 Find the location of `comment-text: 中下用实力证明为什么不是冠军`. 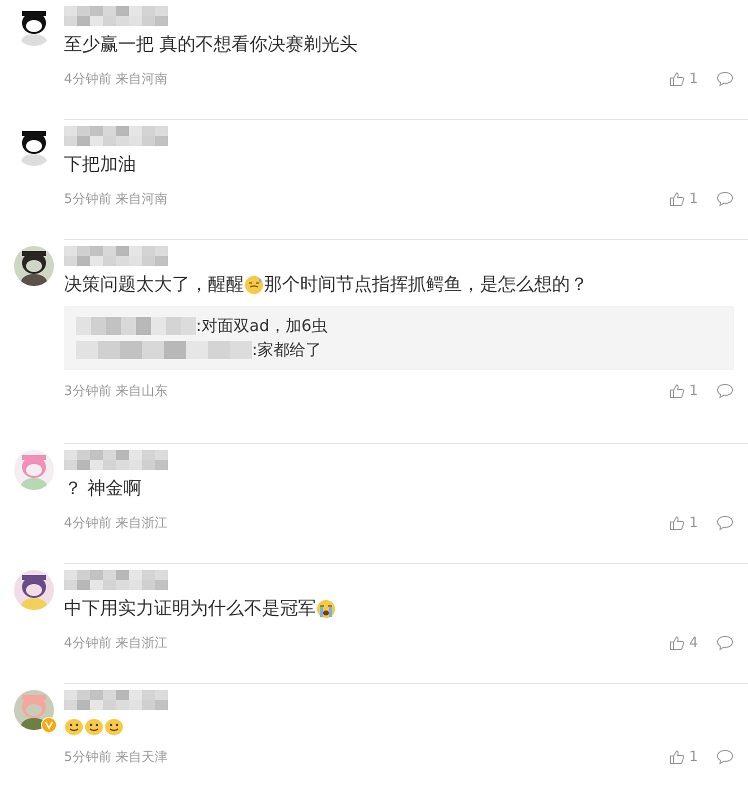

comment-text: 中下用实力证明为什么不是冠军 is located at coordinates (190, 609).